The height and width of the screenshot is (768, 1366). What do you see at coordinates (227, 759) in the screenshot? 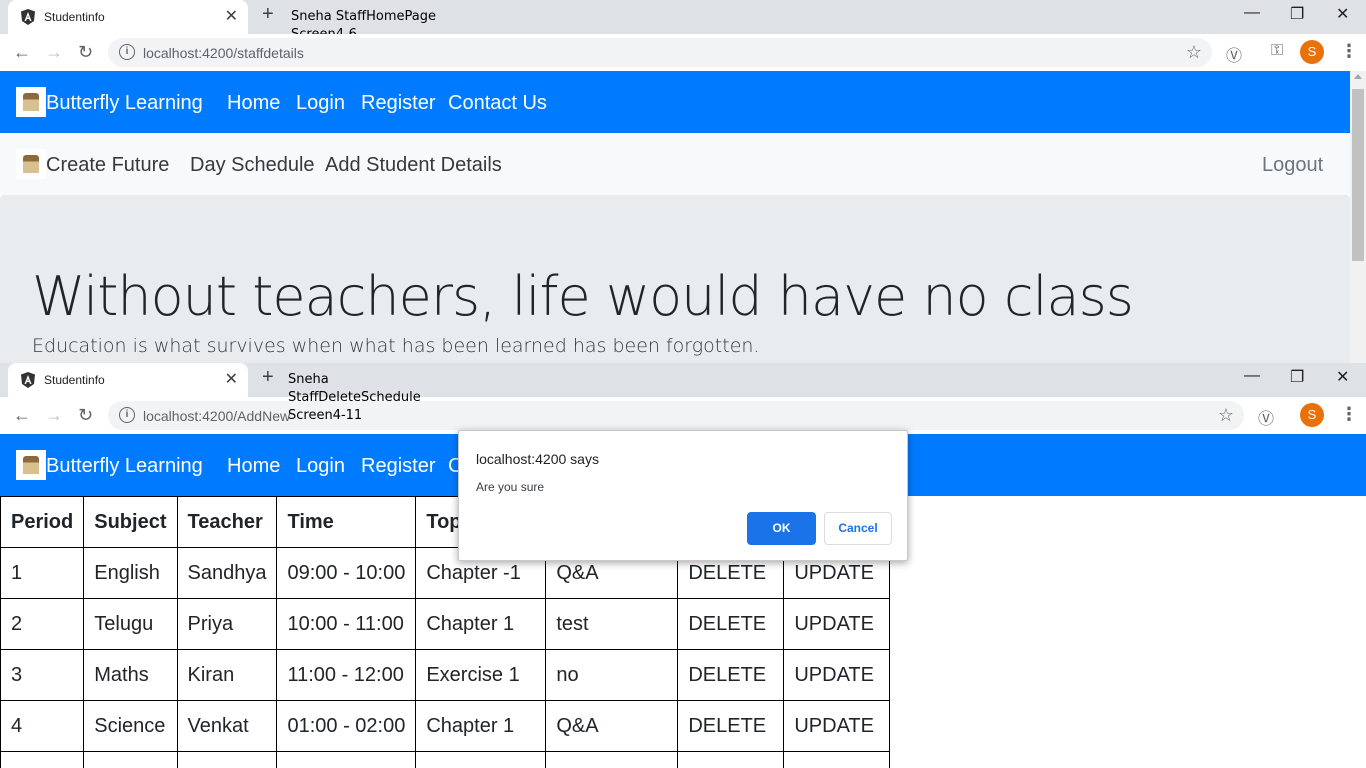
I see `cell-teacher` at bounding box center [227, 759].